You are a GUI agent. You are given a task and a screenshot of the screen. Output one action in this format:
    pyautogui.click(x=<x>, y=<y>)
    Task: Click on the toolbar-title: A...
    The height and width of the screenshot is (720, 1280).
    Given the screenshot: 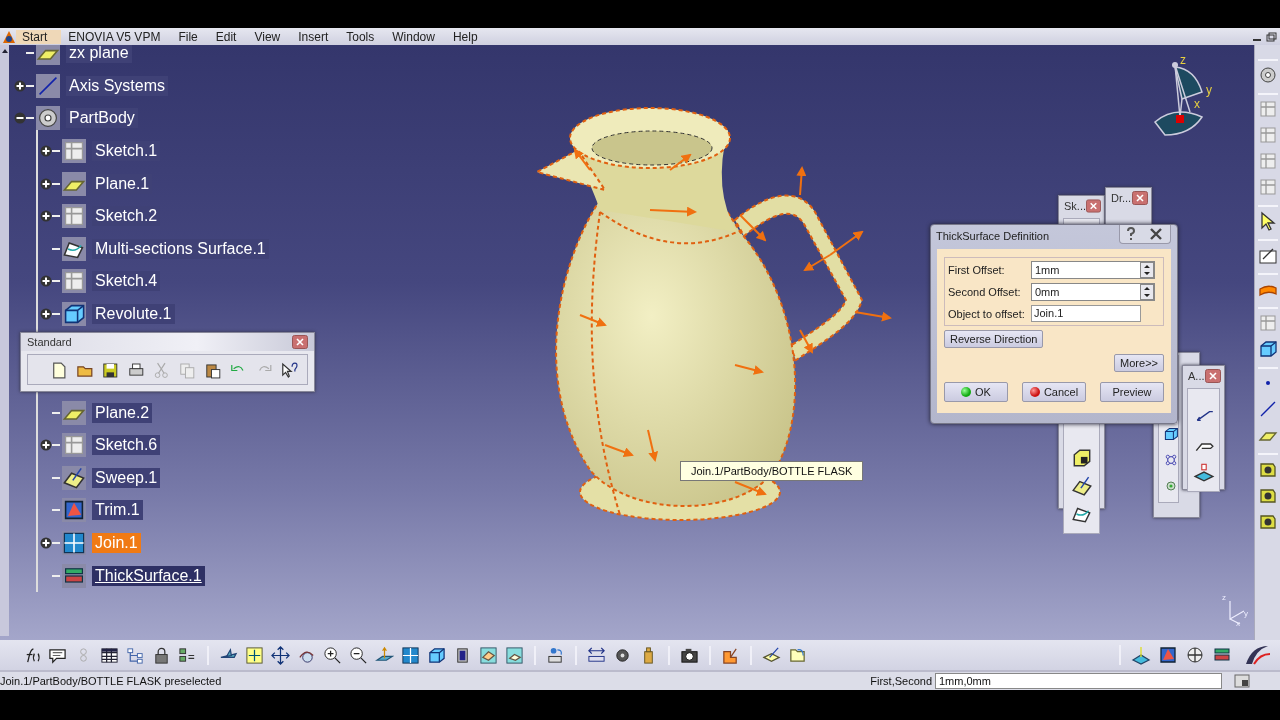 What is the action you would take?
    pyautogui.click(x=1196, y=376)
    